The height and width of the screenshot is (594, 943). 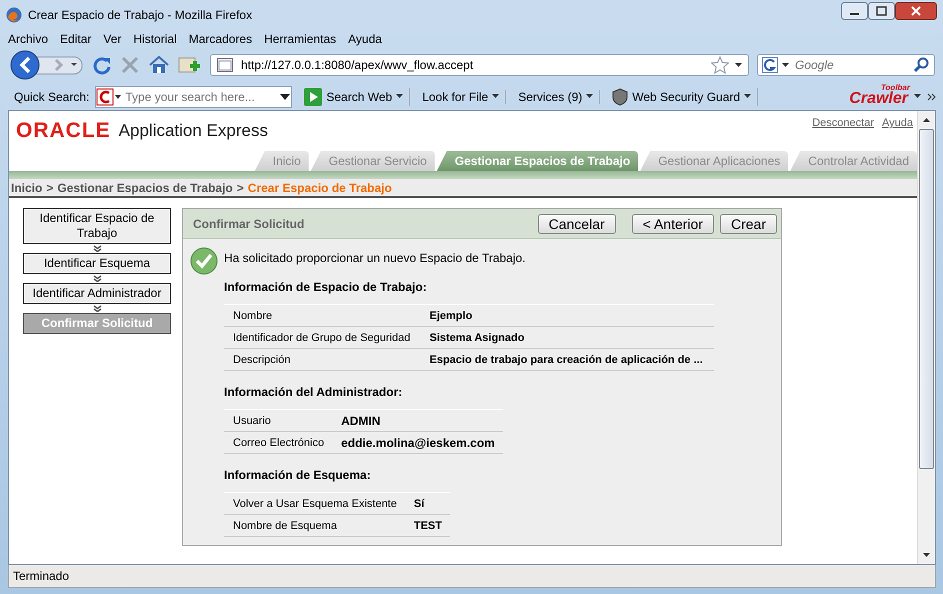 What do you see at coordinates (97, 293) in the screenshot?
I see `wizard-step: Identificar Administrador` at bounding box center [97, 293].